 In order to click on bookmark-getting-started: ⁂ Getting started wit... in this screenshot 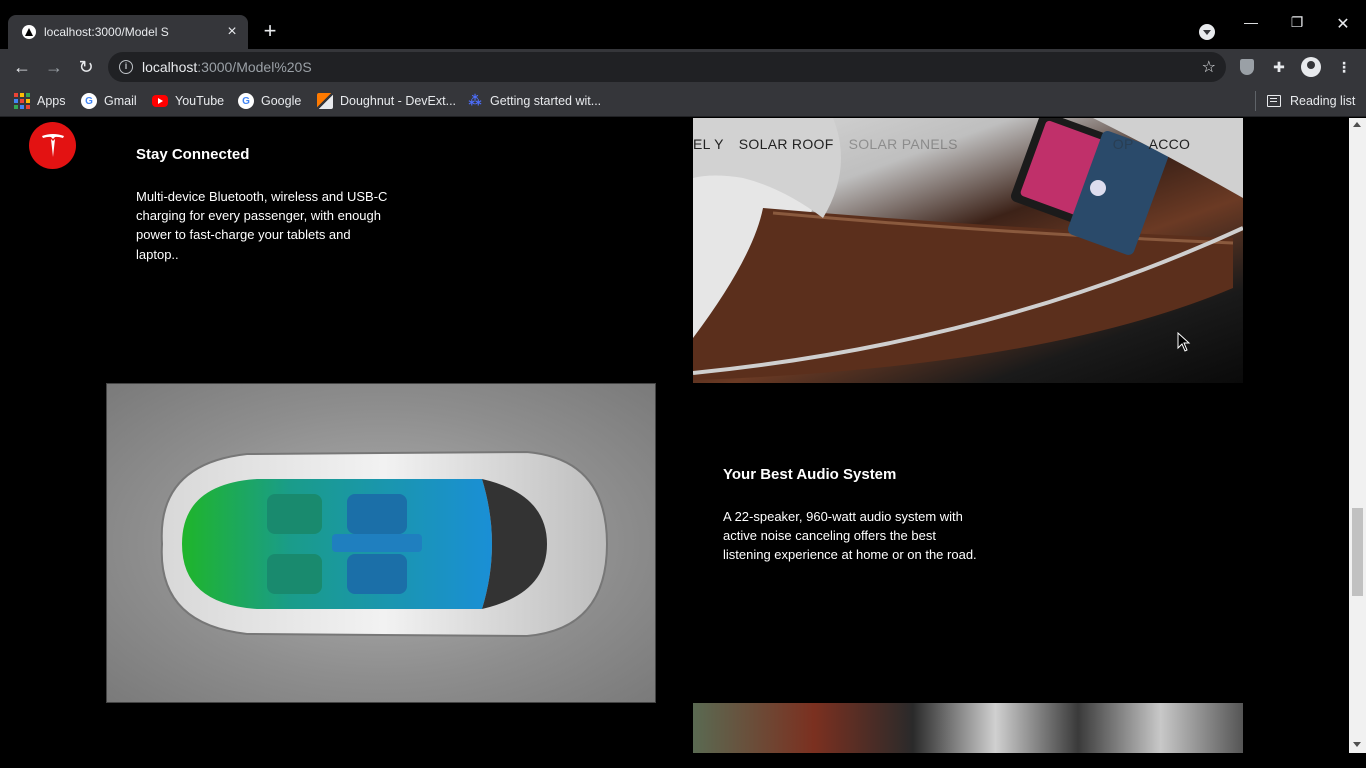, I will do `click(534, 101)`.